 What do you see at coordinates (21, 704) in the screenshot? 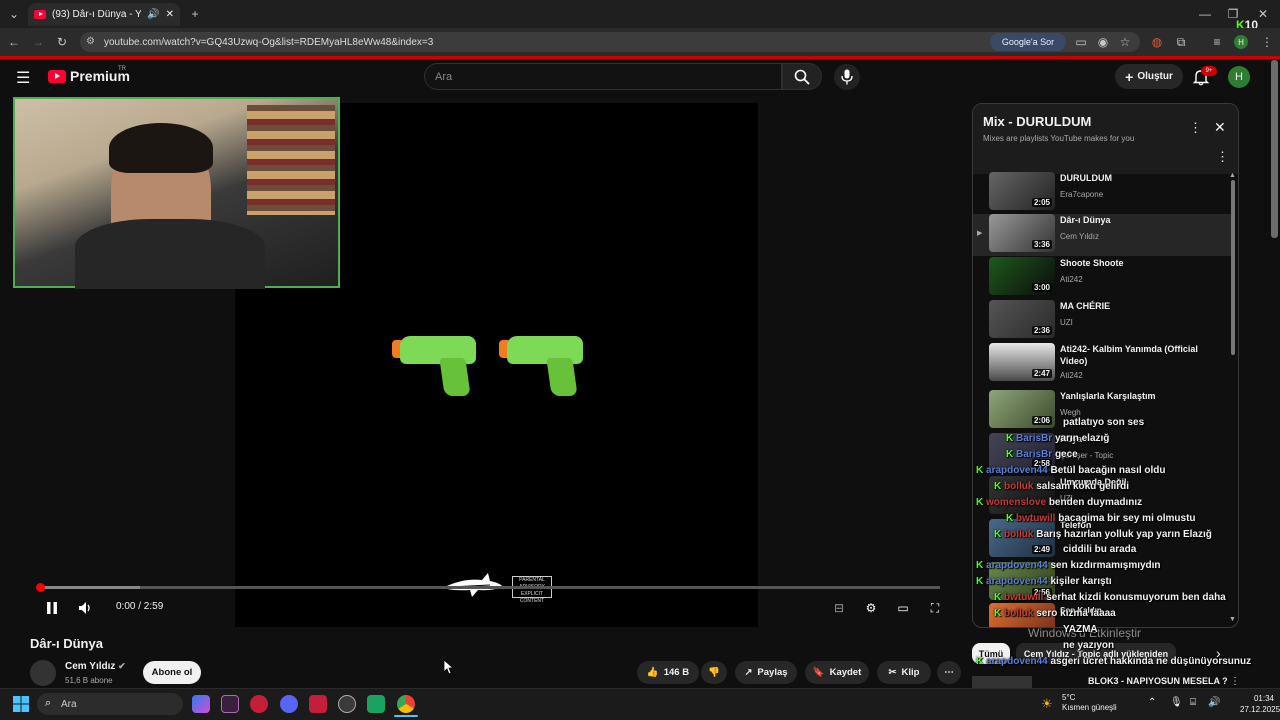
I see `windows-start-icon` at bounding box center [21, 704].